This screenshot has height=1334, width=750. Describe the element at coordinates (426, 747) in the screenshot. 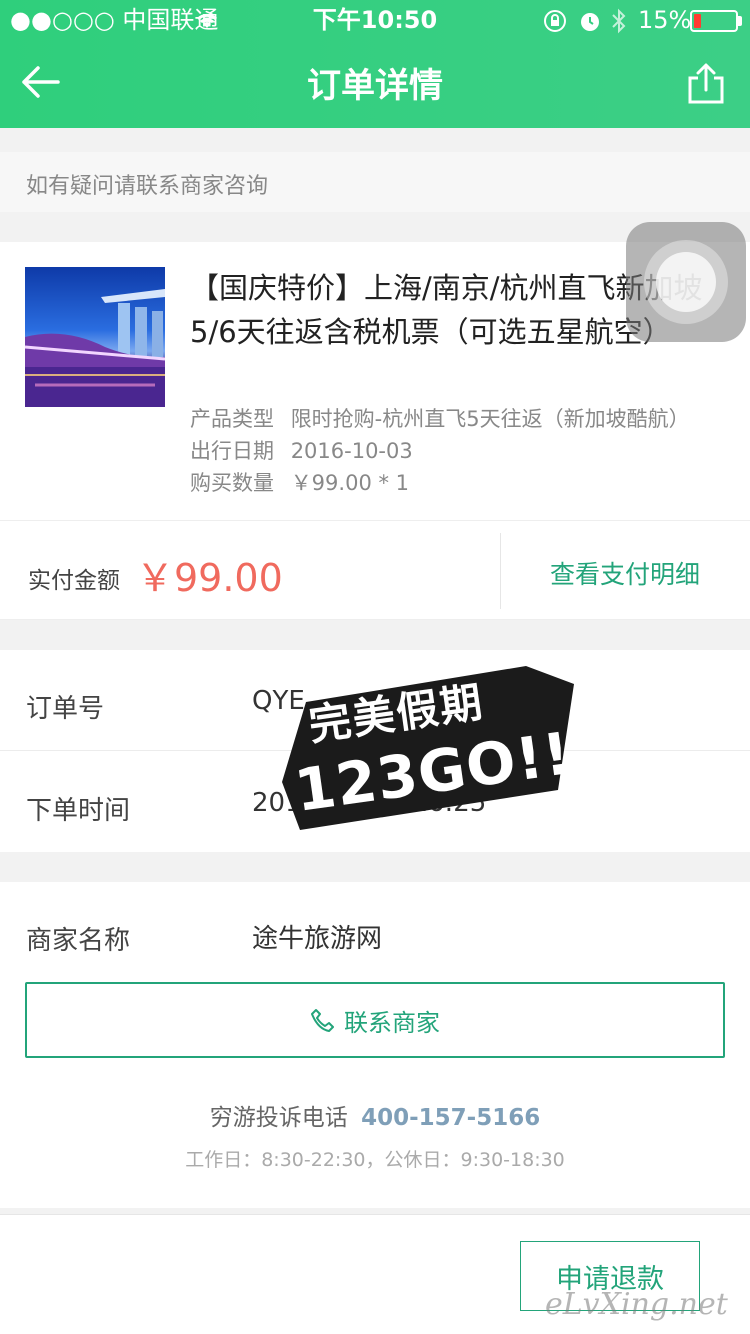

I see `watermark-stamp: 完美假期 123GO!!` at that location.